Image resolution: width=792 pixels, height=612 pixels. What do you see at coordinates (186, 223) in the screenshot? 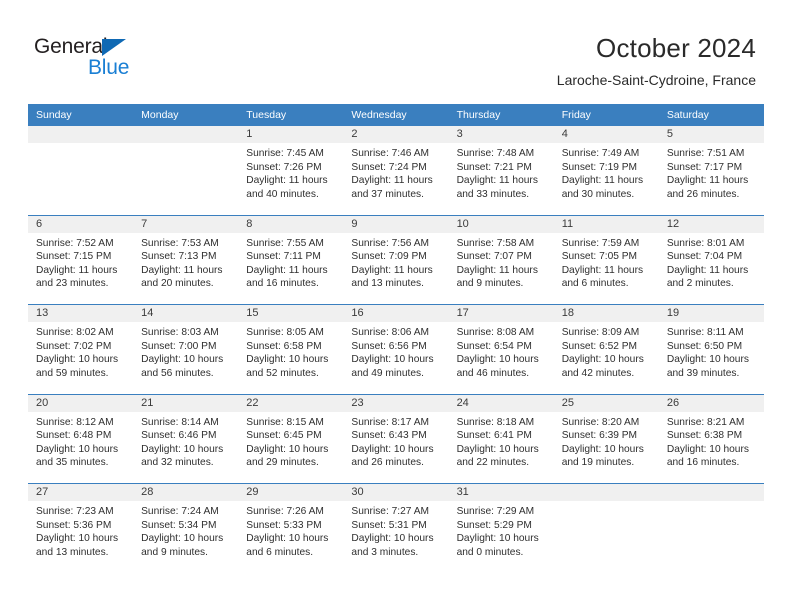
I see `day-number: 7` at bounding box center [186, 223].